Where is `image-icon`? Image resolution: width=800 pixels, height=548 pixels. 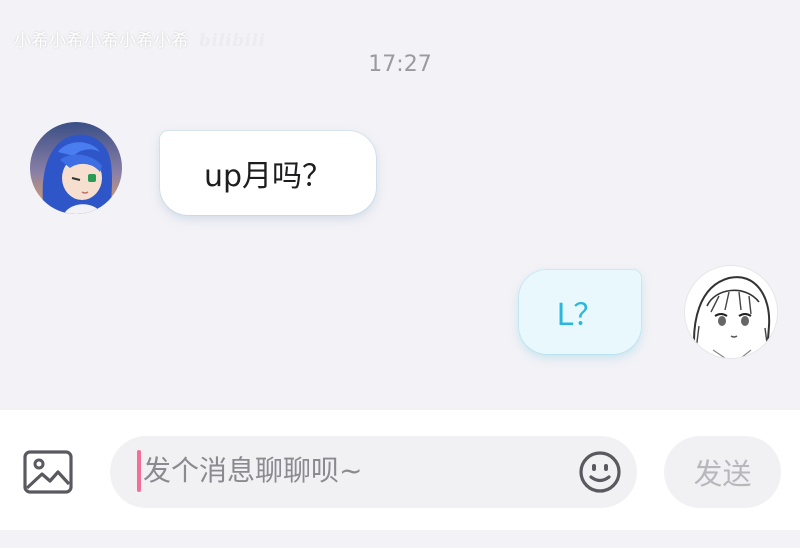 image-icon is located at coordinates (48, 472).